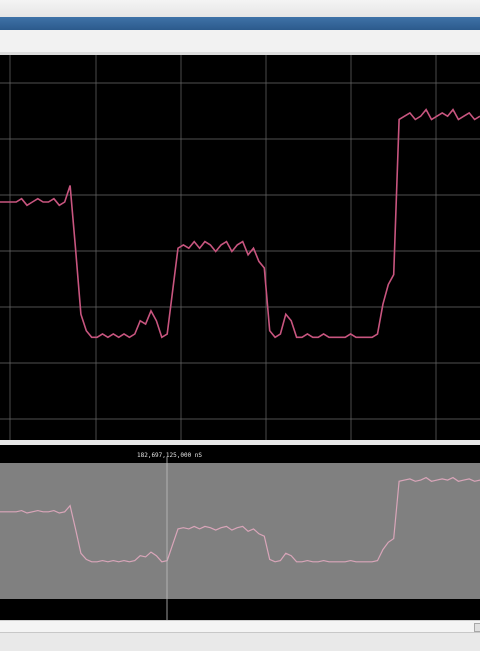  Describe the element at coordinates (240, 23) in the screenshot. I see `window-title-bar` at that location.